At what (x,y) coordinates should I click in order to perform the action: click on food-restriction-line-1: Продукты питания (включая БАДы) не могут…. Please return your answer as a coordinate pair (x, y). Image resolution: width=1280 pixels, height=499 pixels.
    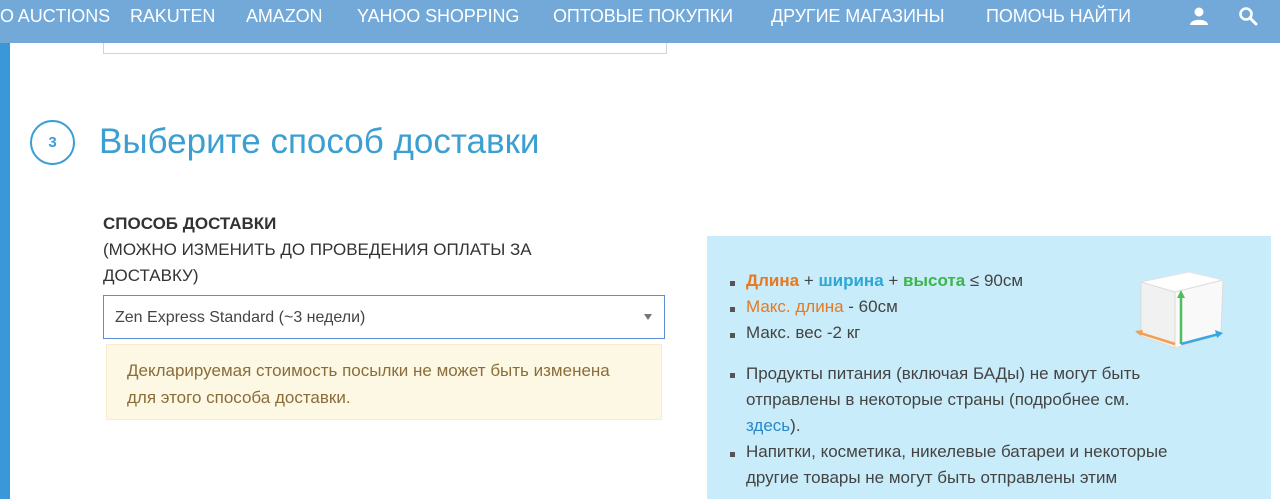
    Looking at the image, I should click on (943, 373).